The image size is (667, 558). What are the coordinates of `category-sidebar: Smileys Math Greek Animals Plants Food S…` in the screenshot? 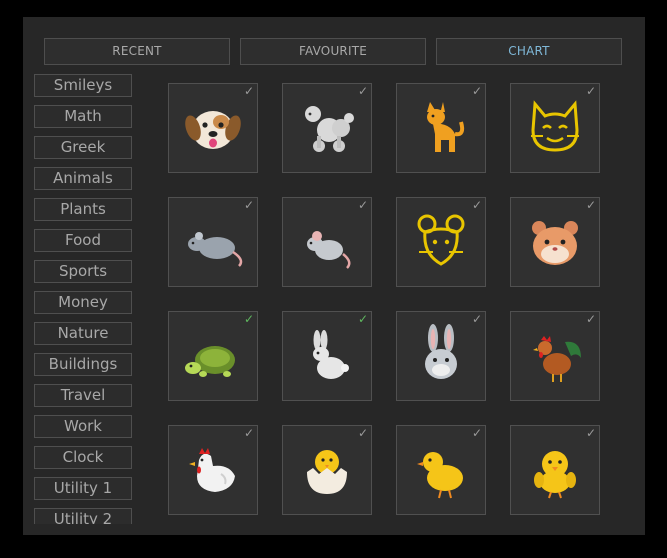 It's located at (84, 299).